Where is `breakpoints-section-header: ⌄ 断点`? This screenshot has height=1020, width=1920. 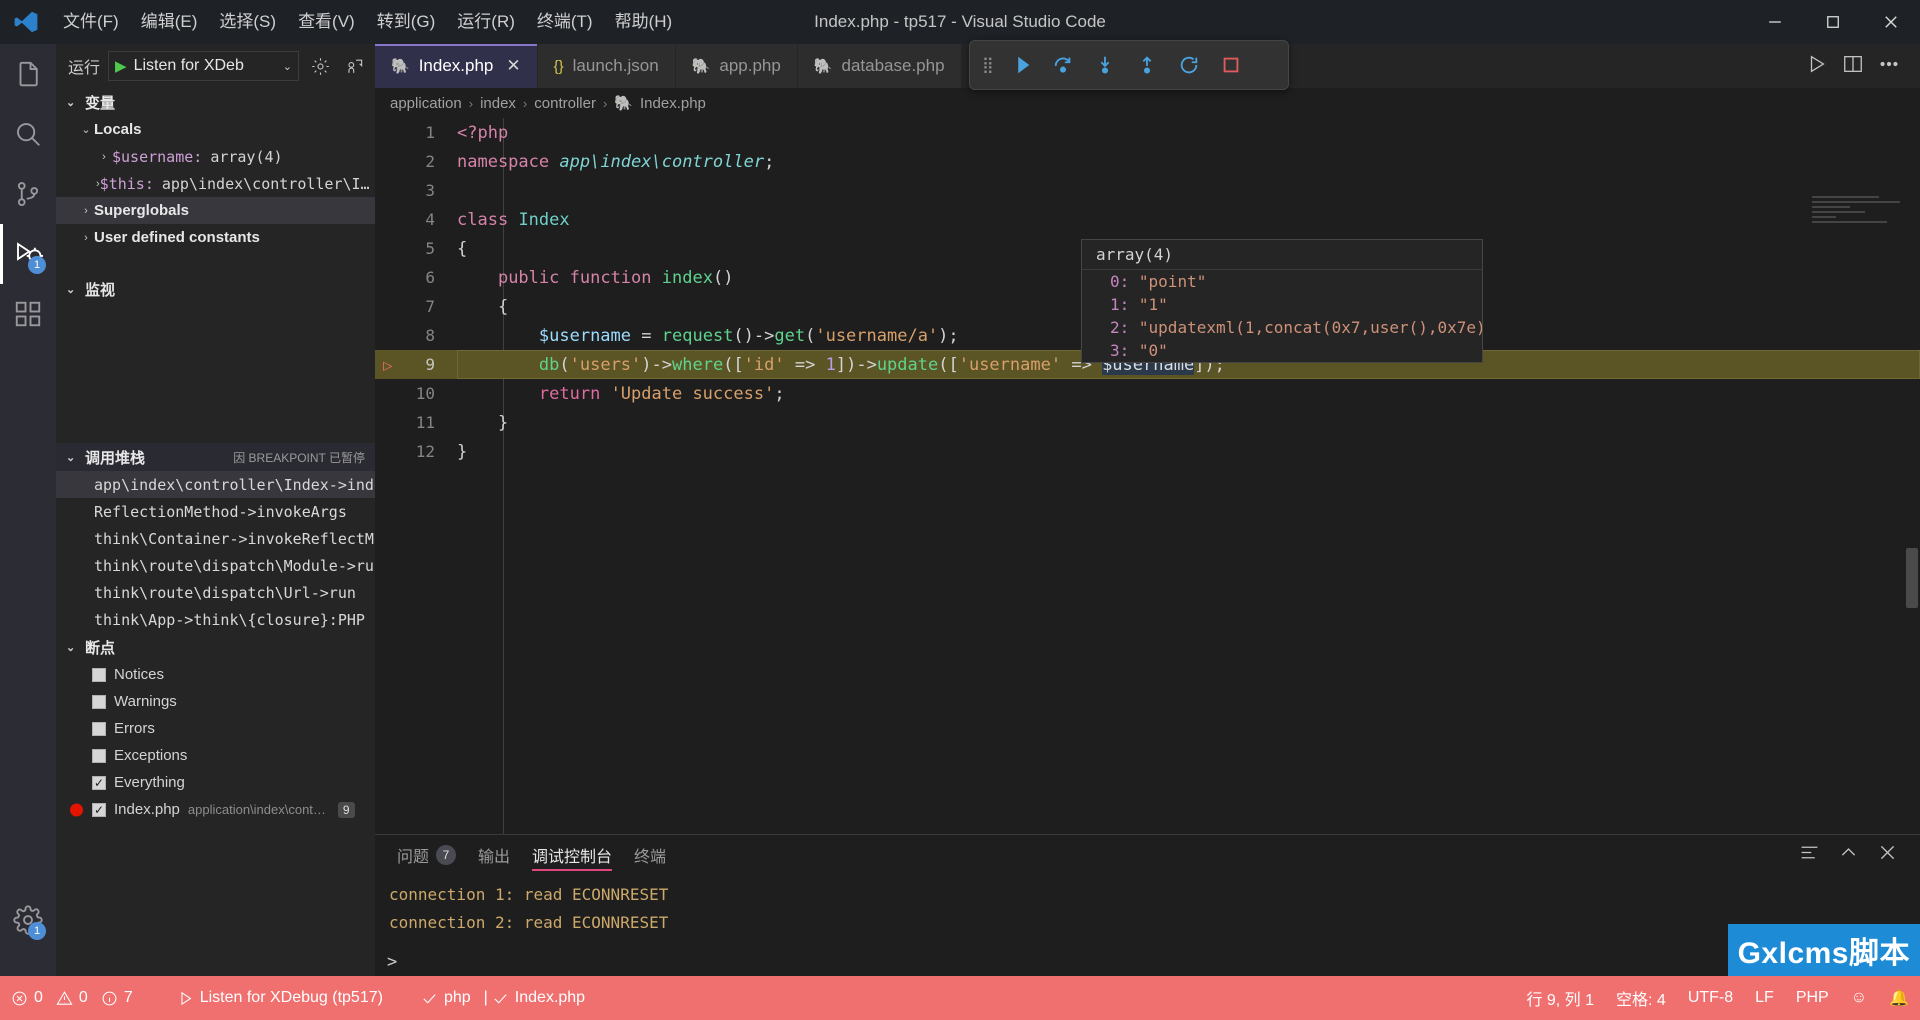
breakpoints-section-header: ⌄ 断点 is located at coordinates (215, 647).